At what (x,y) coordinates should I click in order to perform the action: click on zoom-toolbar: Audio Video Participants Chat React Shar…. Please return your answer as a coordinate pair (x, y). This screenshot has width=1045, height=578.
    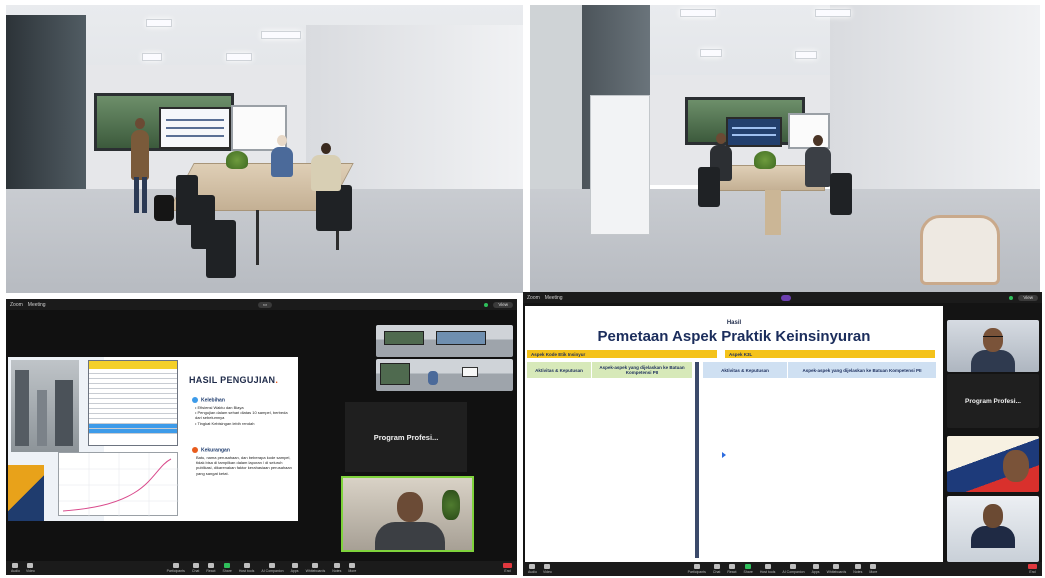
    Looking at the image, I should click on (261, 568).